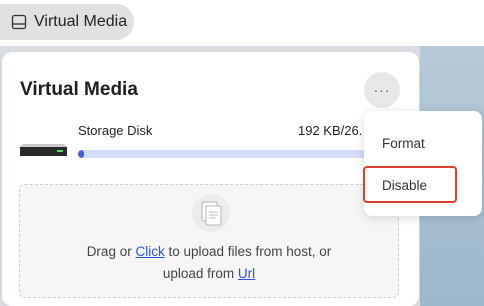  I want to click on more-icon: ···, so click(382, 90).